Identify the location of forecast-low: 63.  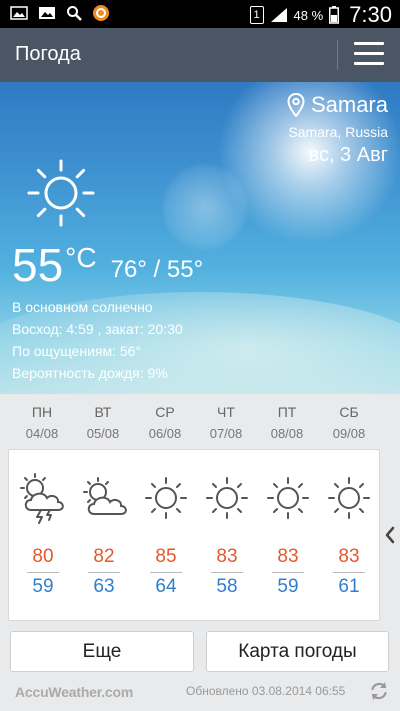
(104, 586).